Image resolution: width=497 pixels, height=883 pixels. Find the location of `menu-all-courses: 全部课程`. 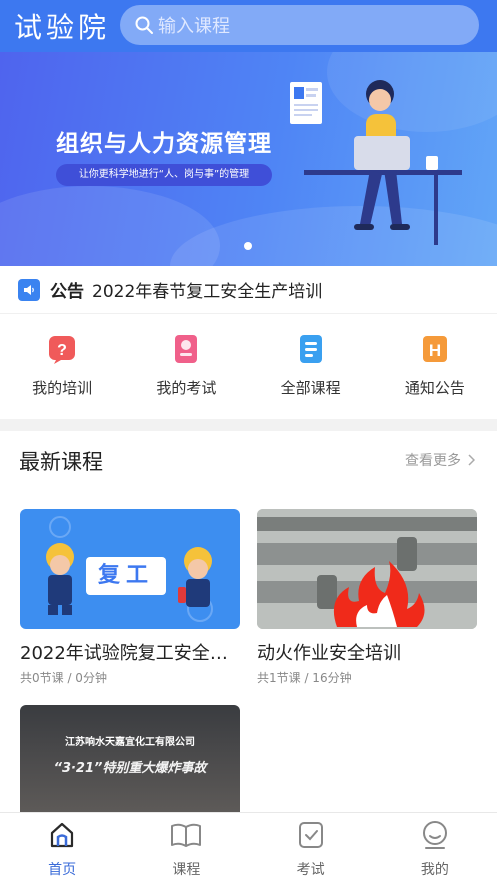

menu-all-courses: 全部课程 is located at coordinates (311, 367).